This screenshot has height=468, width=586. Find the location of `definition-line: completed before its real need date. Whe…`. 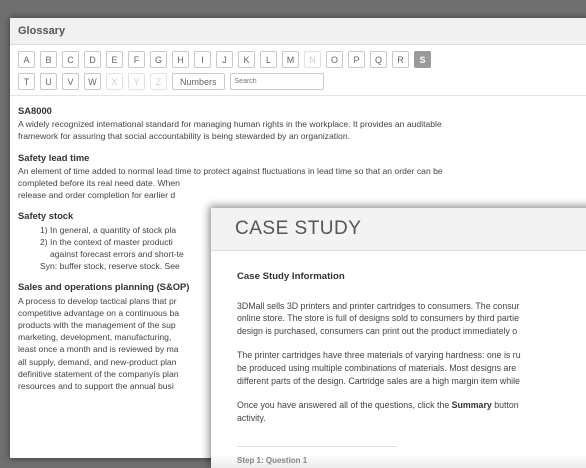

definition-line: completed before its real need date. Whe… is located at coordinates (99, 183).